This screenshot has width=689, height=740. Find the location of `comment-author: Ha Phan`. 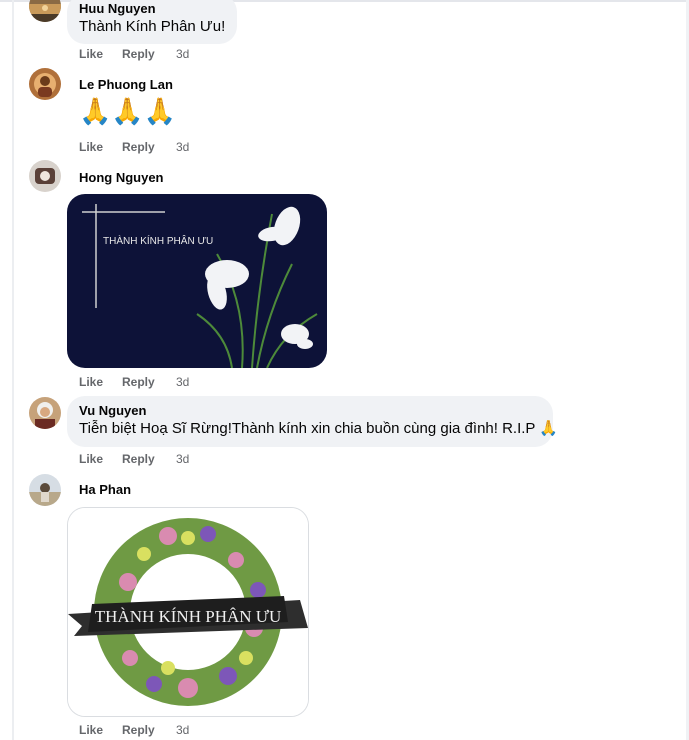

comment-author: Ha Phan is located at coordinates (105, 490).